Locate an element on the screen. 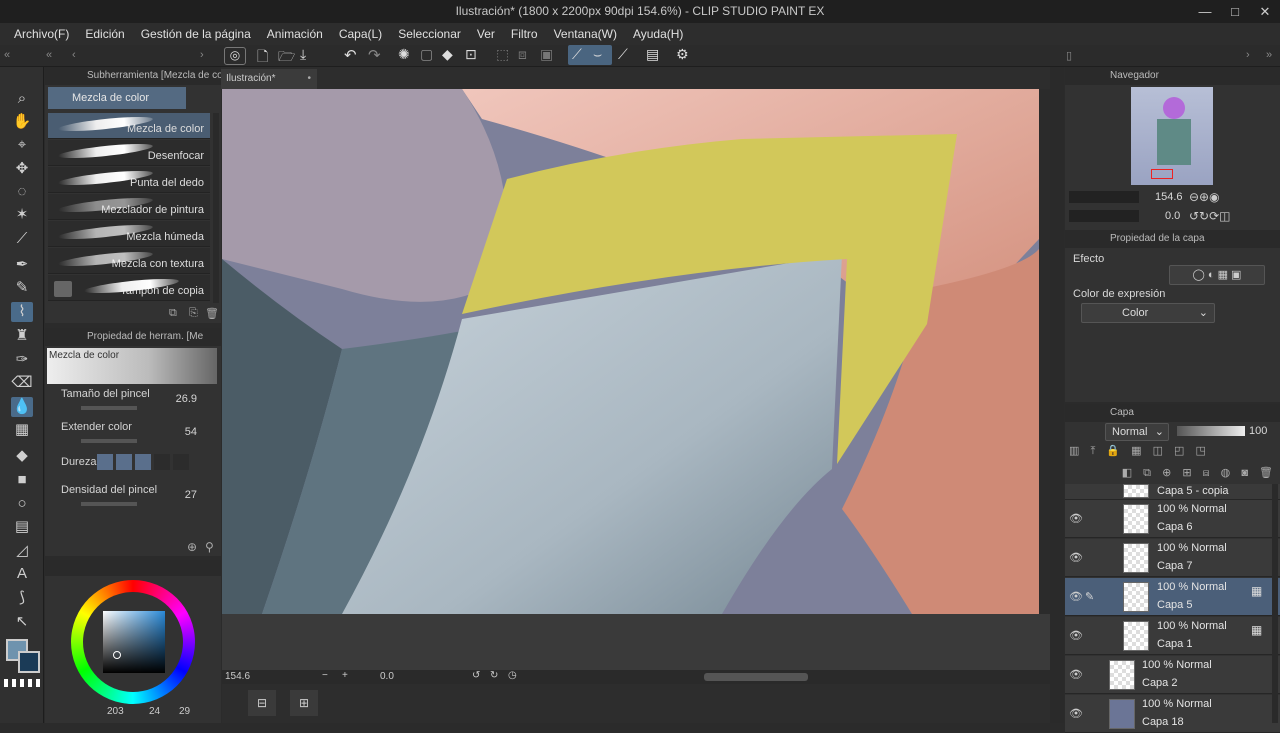  gradient-tool-icon: ■ is located at coordinates (22, 480).